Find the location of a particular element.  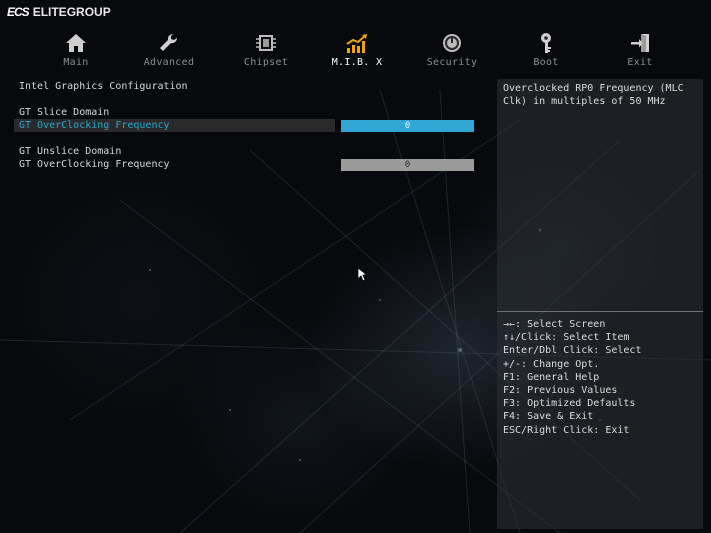

logo-text: ELITEGROUP is located at coordinates (71, 12).